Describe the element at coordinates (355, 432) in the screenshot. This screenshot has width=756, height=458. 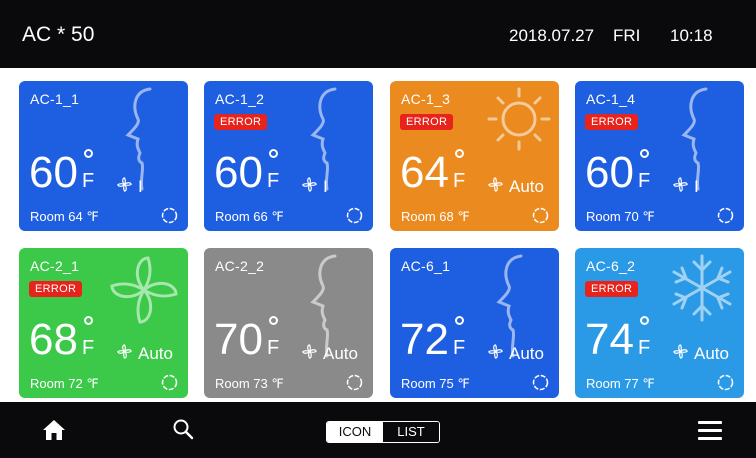
I see `icon-view-button: ICON` at that location.